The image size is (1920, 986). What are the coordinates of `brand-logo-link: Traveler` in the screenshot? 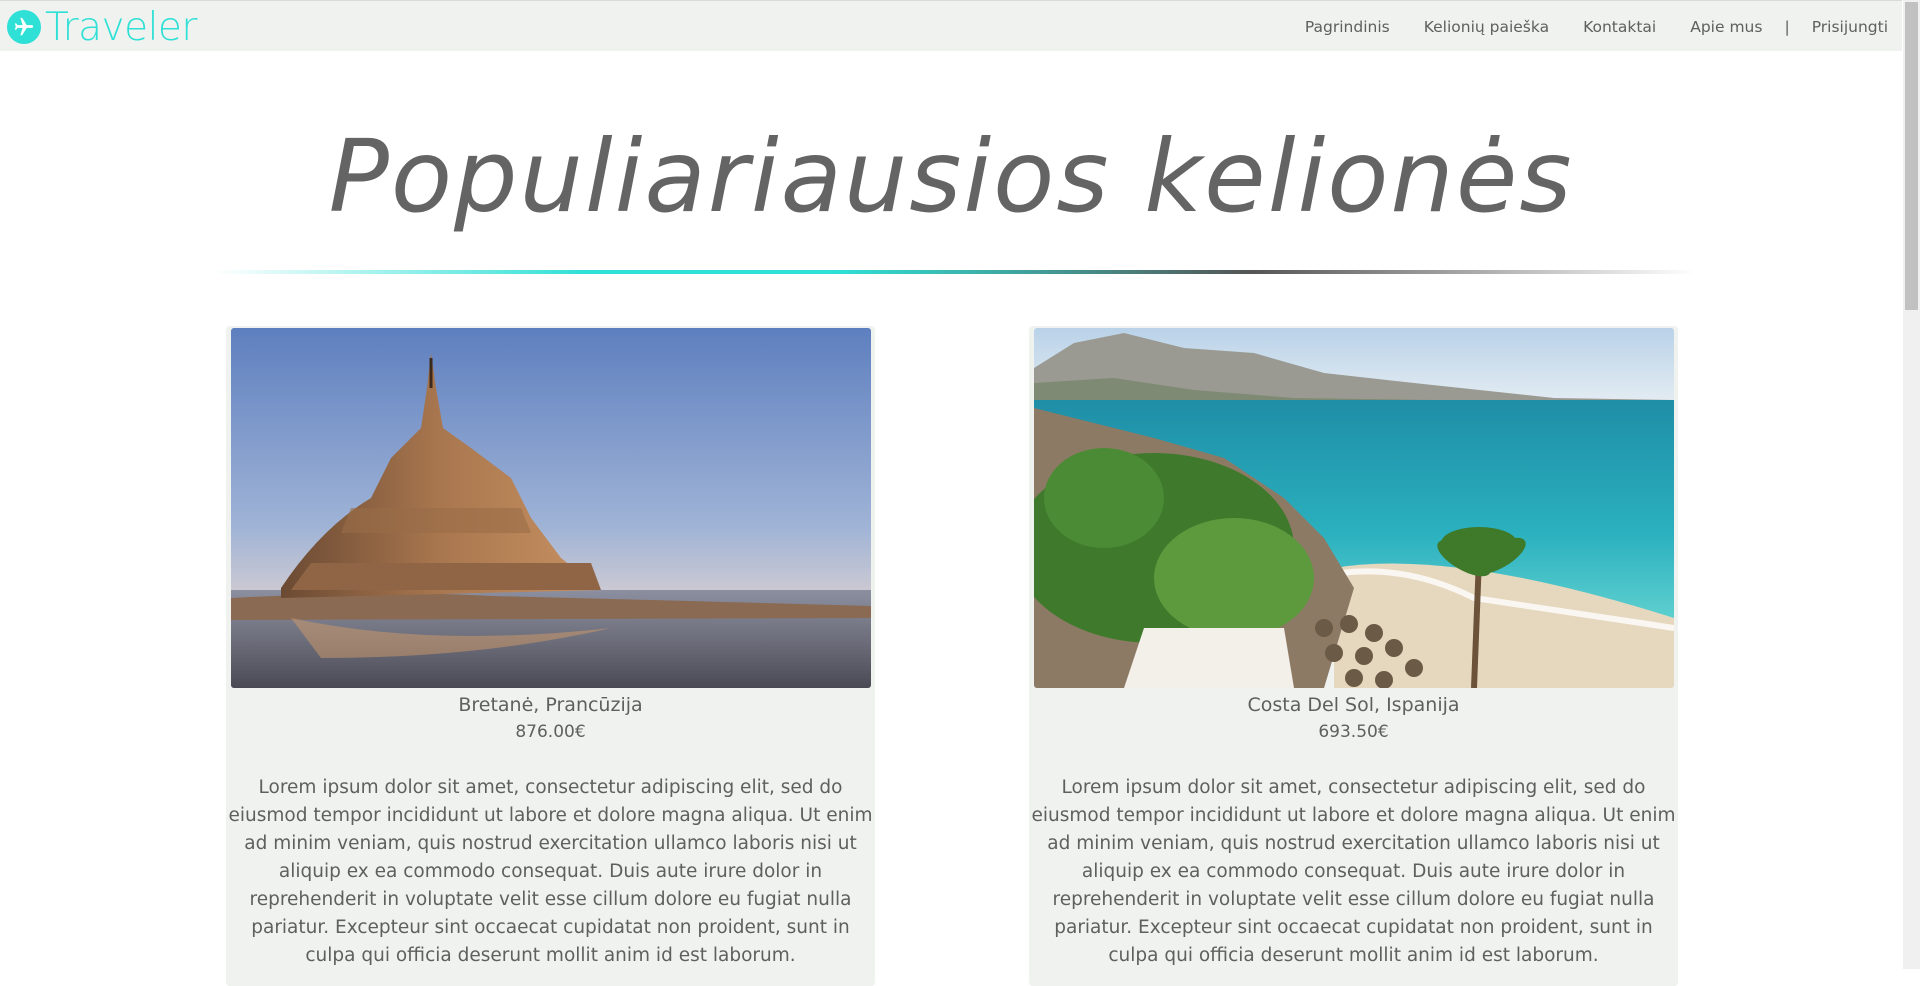 It's located at (102, 27).